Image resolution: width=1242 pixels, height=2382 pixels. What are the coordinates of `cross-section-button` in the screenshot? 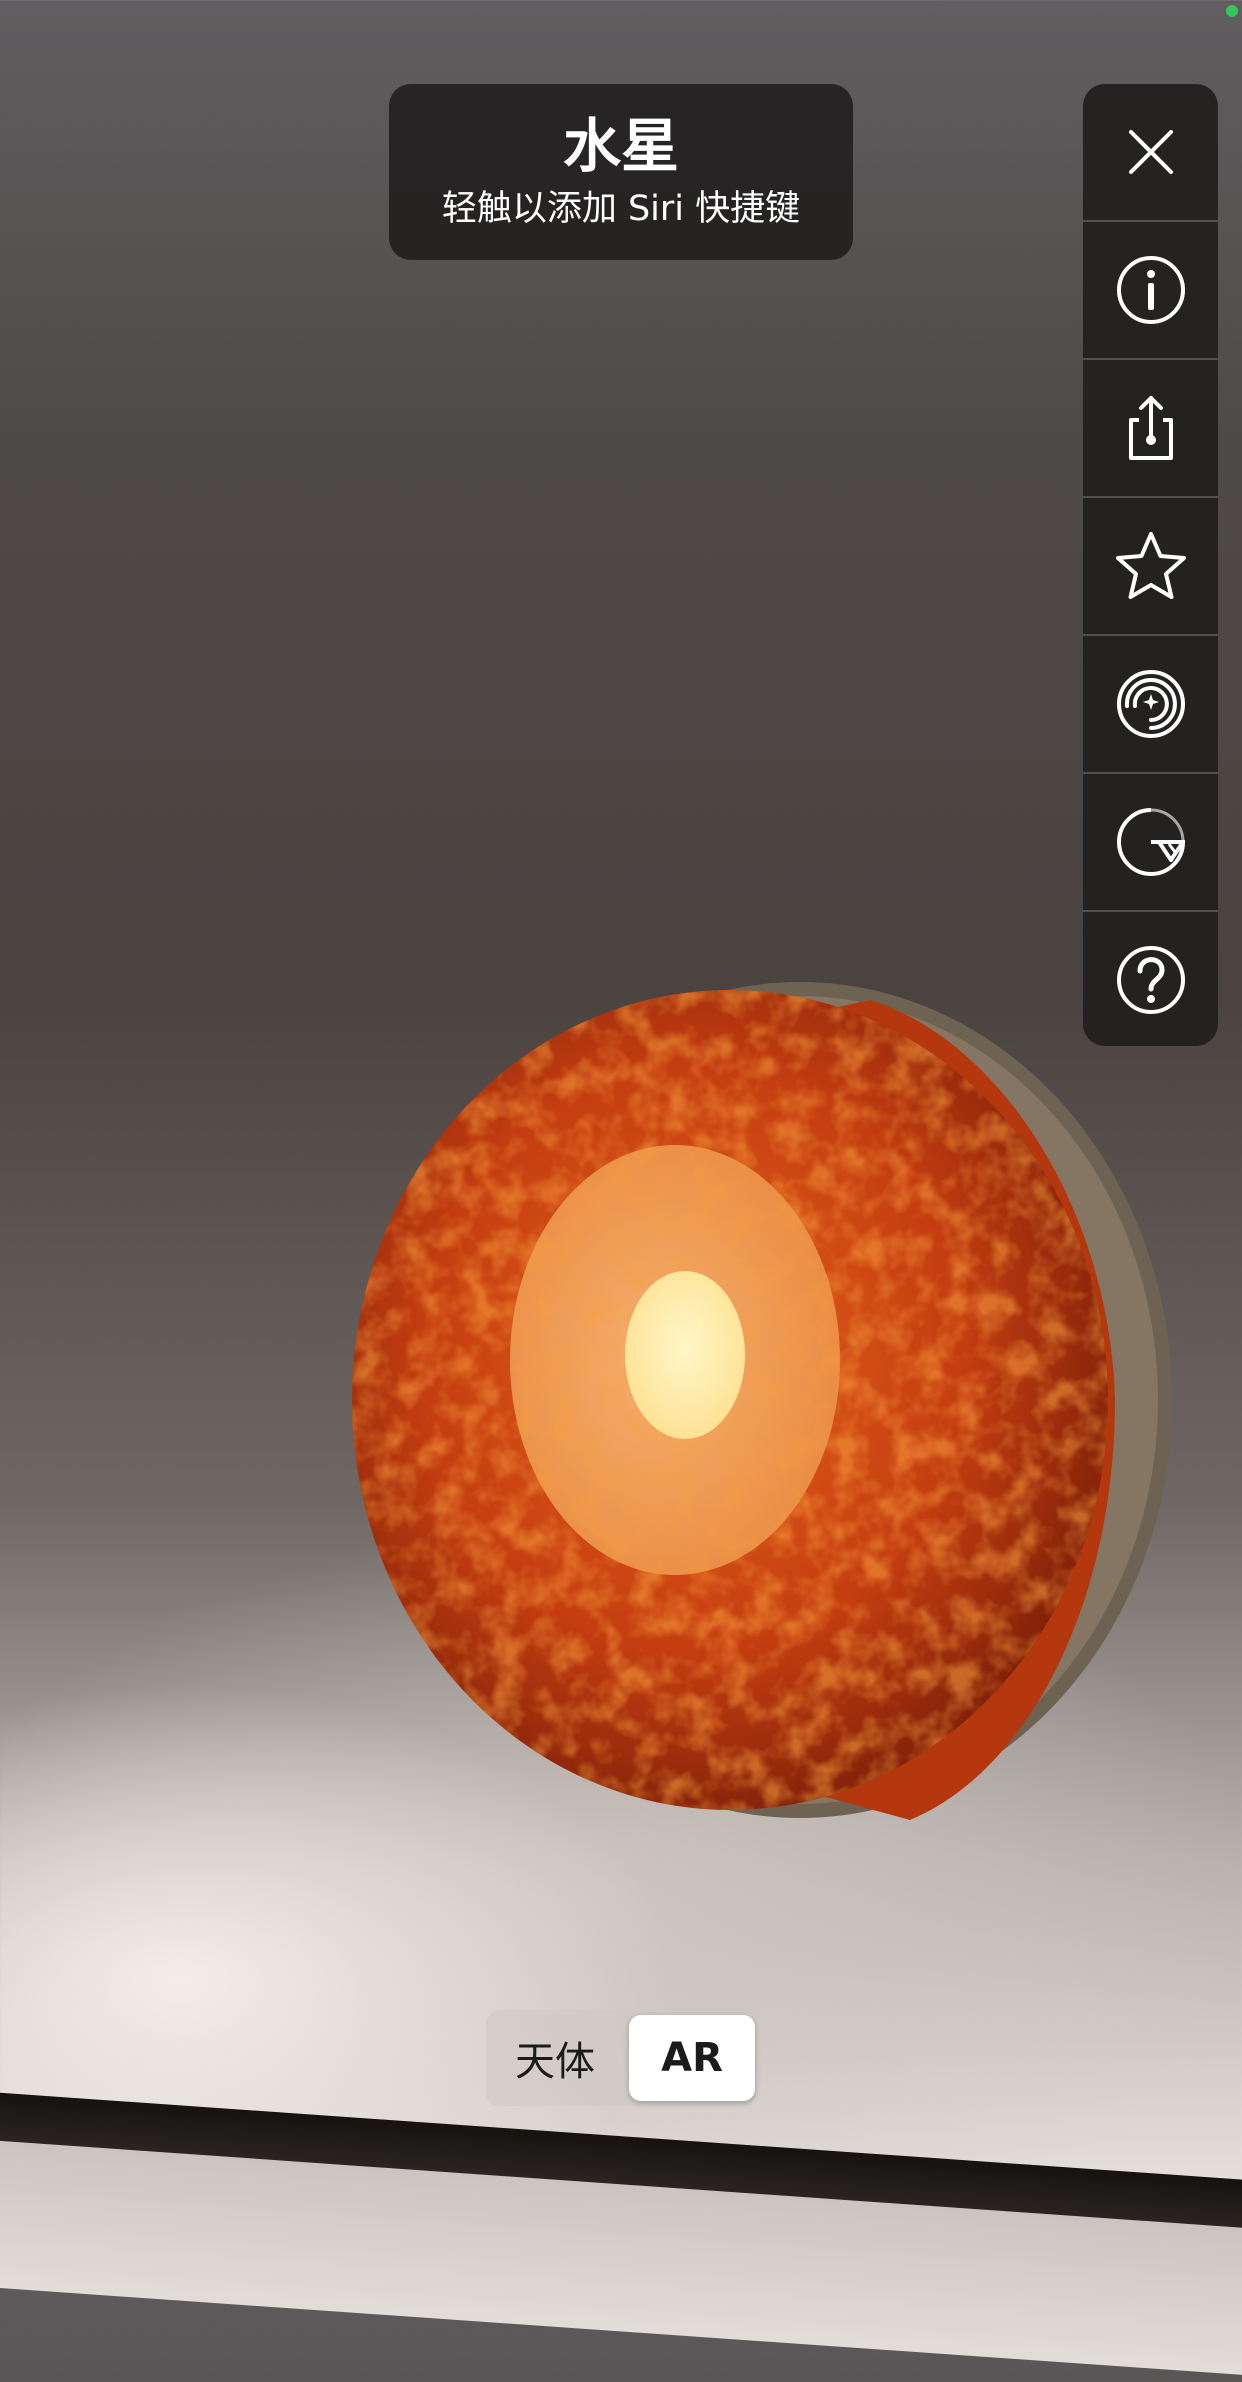 It's located at (1150, 843).